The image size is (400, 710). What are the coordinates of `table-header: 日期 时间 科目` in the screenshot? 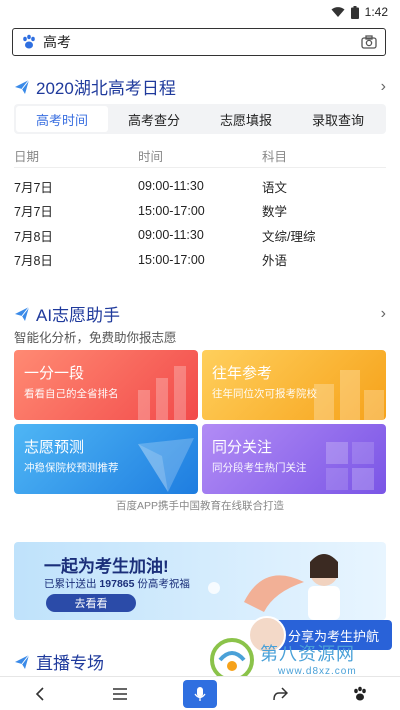 It's located at (200, 156).